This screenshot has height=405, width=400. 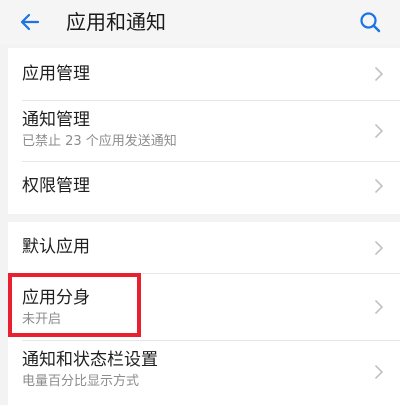 What do you see at coordinates (56, 120) in the screenshot?
I see `item-title: 通知管理` at bounding box center [56, 120].